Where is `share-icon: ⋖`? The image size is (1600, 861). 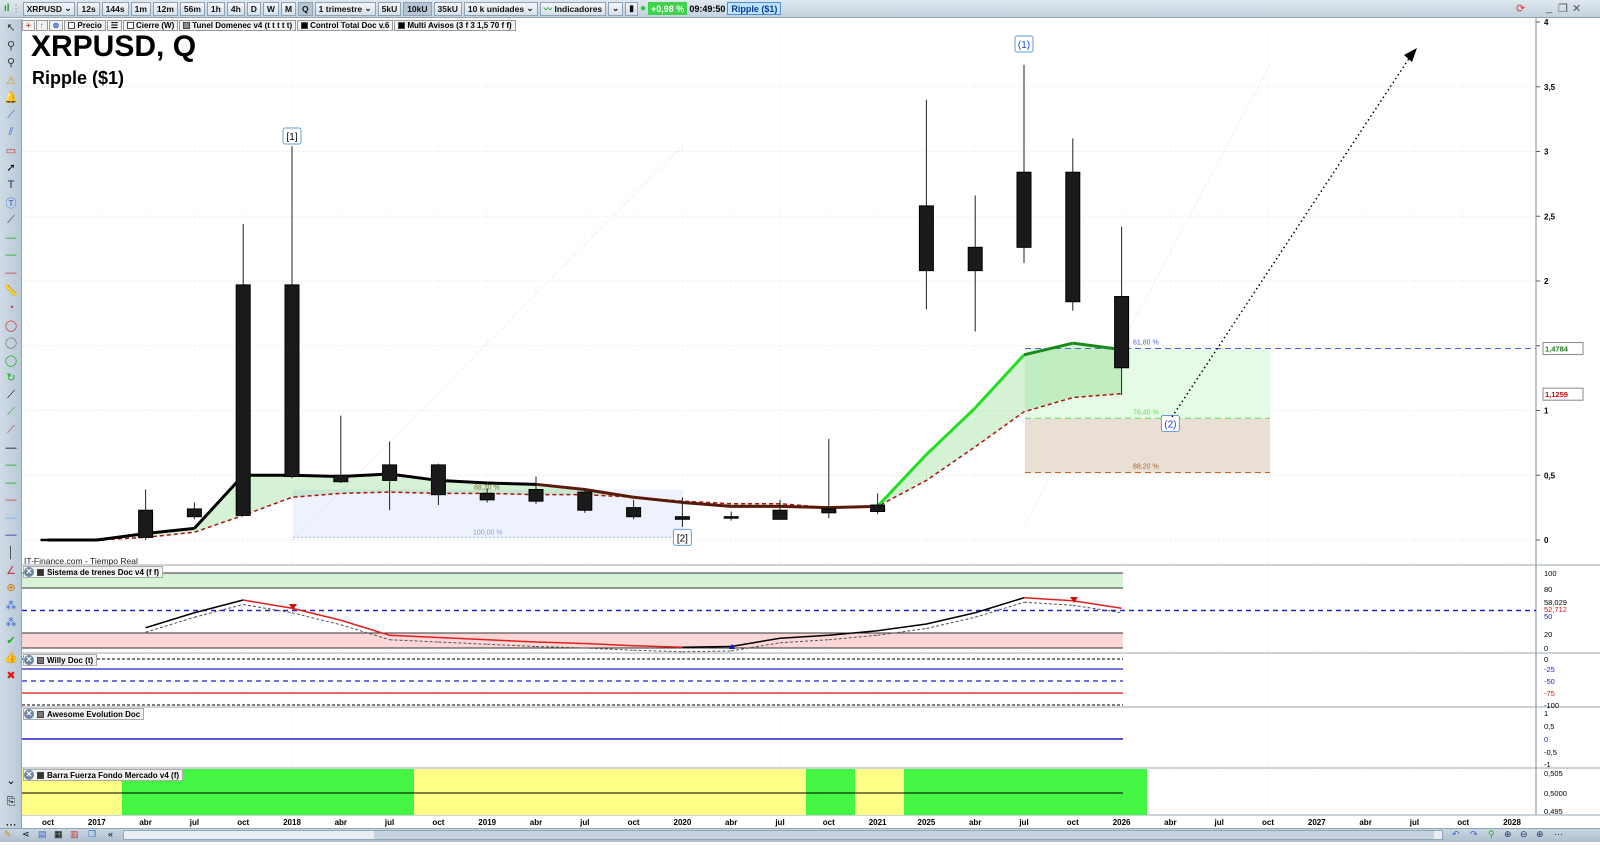
share-icon: ⋖ is located at coordinates (26, 834).